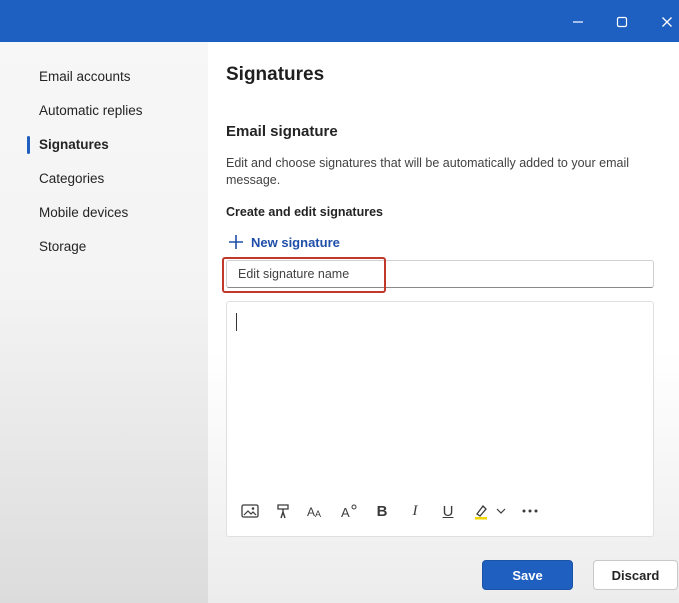 The image size is (679, 603). I want to click on new-signature-button: New signature, so click(283, 242).